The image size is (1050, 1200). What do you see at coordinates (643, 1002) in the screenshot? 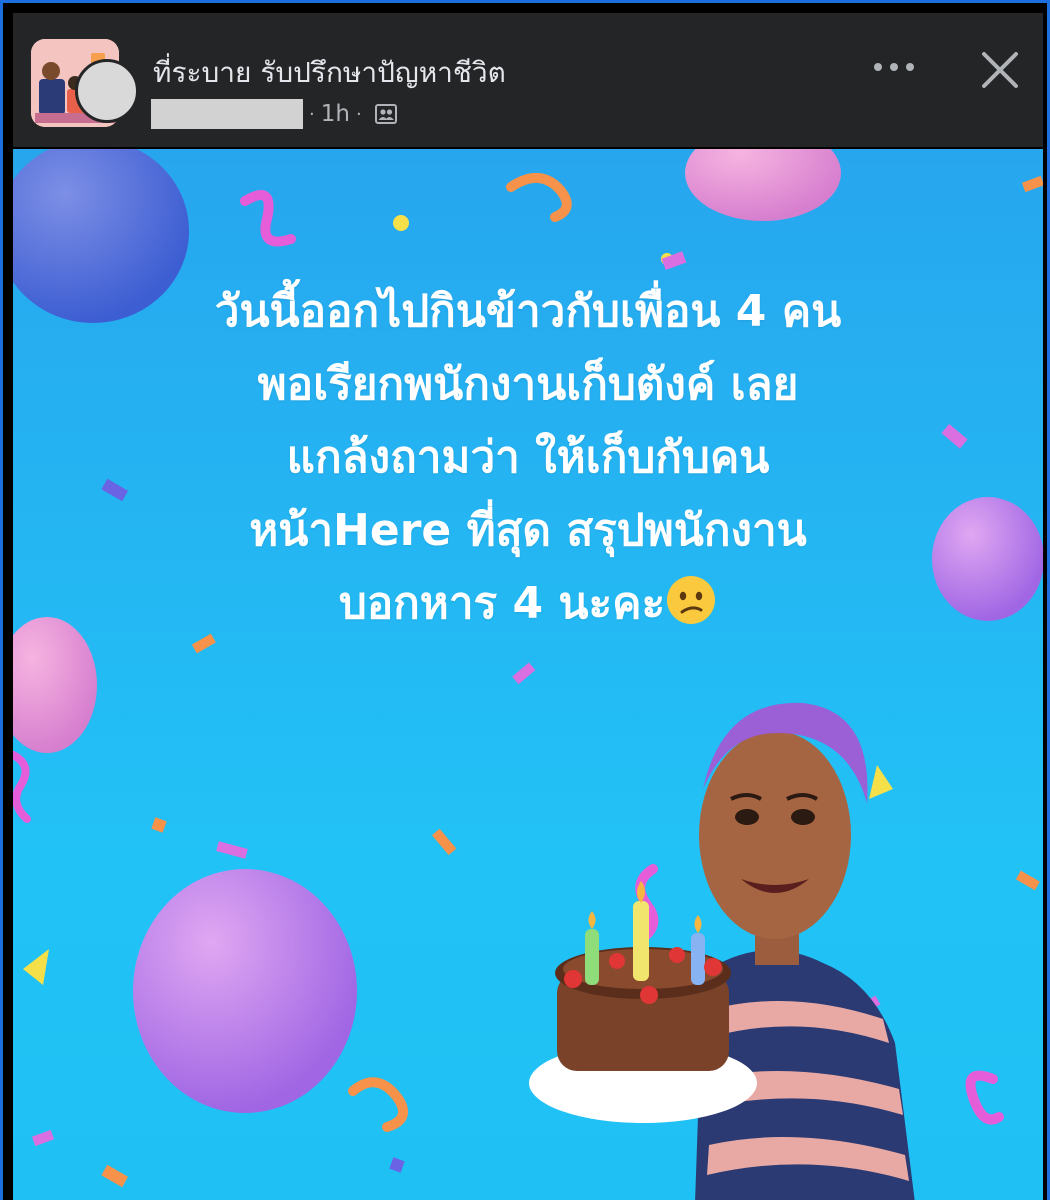
I see `birthday-cake` at bounding box center [643, 1002].